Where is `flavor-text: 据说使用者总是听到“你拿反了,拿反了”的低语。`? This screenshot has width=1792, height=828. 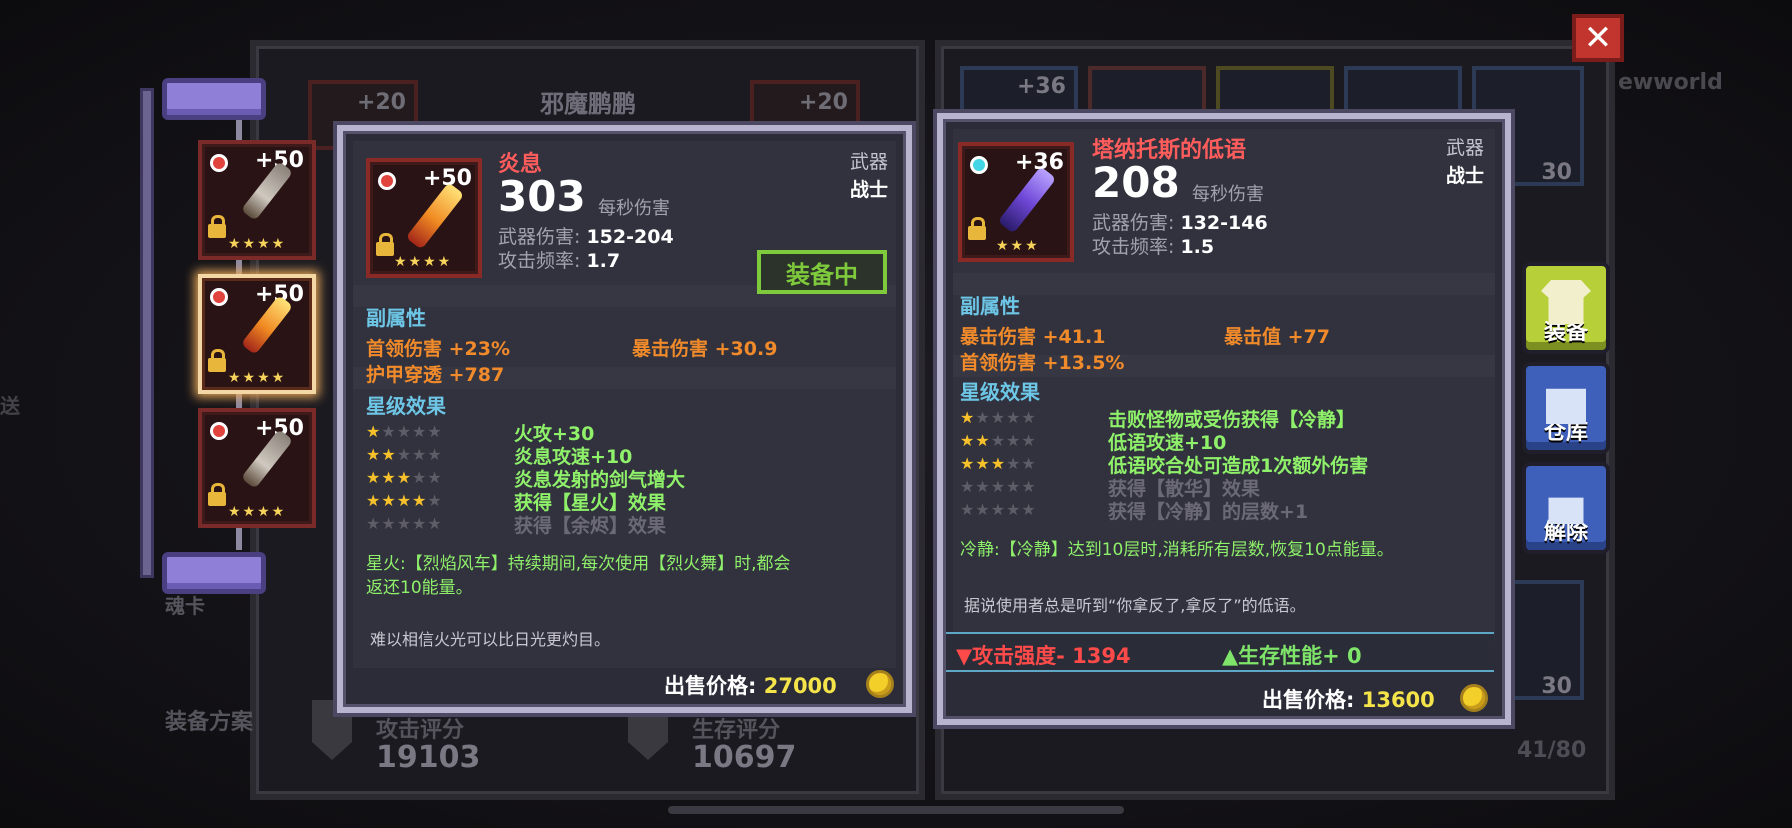
flavor-text: 据说使用者总是听到“你拿反了,拿反了”的低语。 is located at coordinates (1135, 605).